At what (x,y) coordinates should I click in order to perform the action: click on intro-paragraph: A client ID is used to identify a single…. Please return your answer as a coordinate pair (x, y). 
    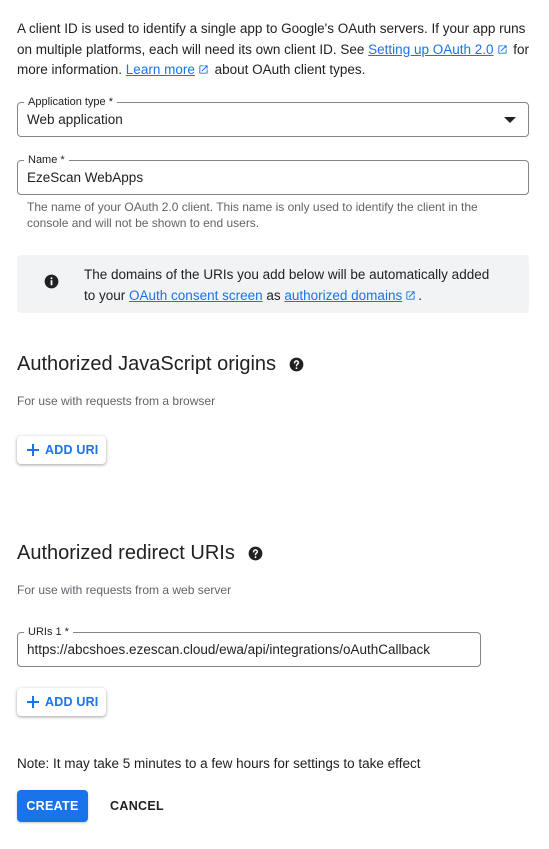
    Looking at the image, I should click on (274, 50).